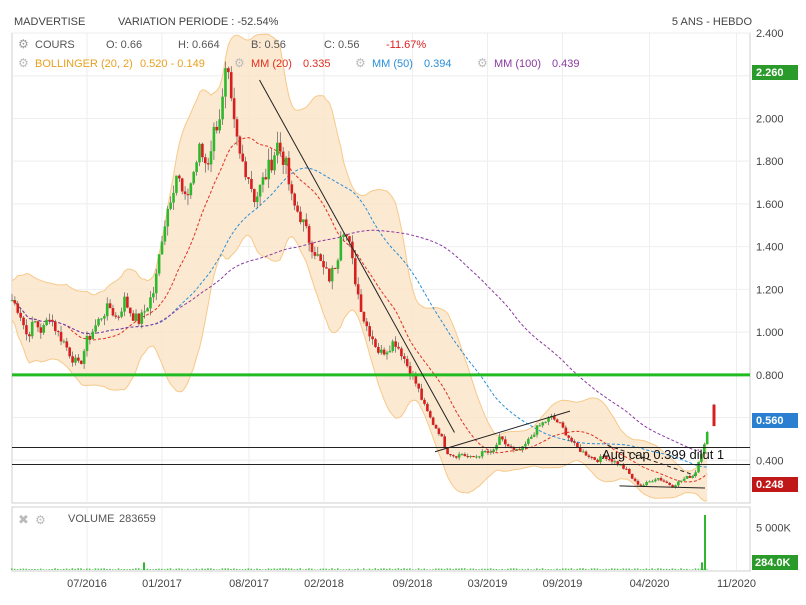 This screenshot has height=605, width=806. What do you see at coordinates (144, 566) in the screenshot?
I see `volume-spike` at bounding box center [144, 566].